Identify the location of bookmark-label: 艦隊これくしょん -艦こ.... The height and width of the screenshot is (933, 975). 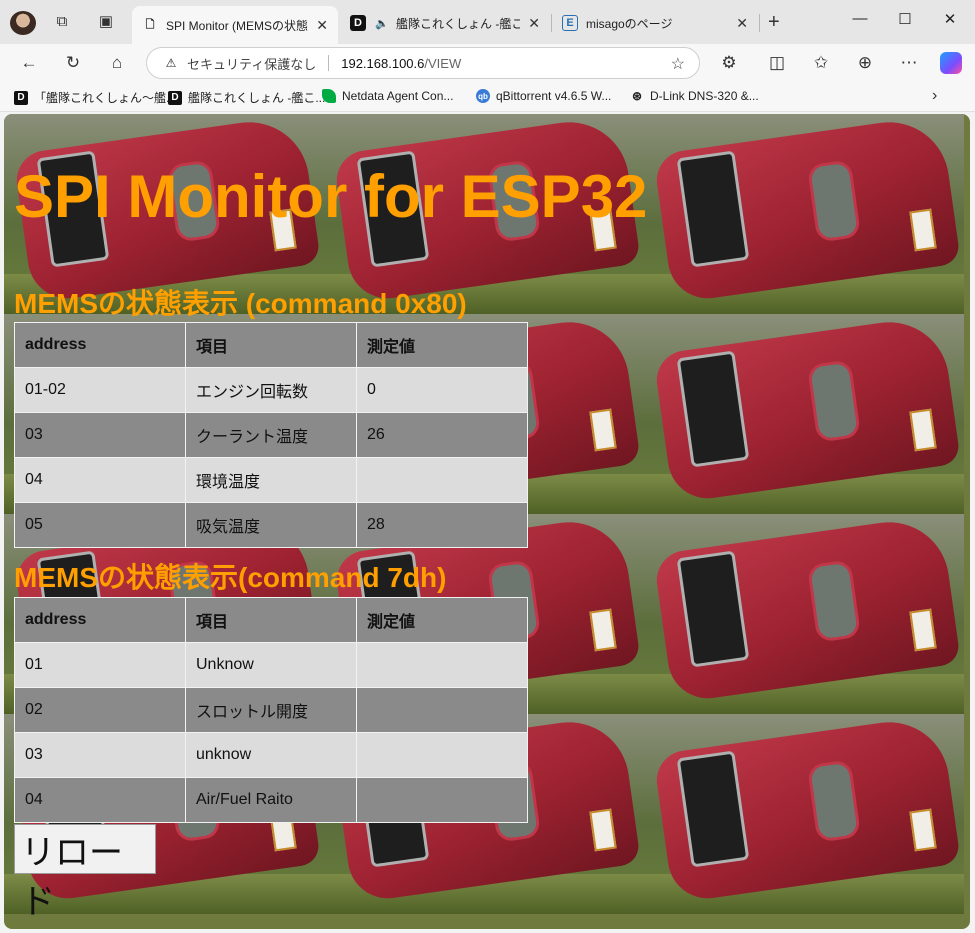
(257, 98).